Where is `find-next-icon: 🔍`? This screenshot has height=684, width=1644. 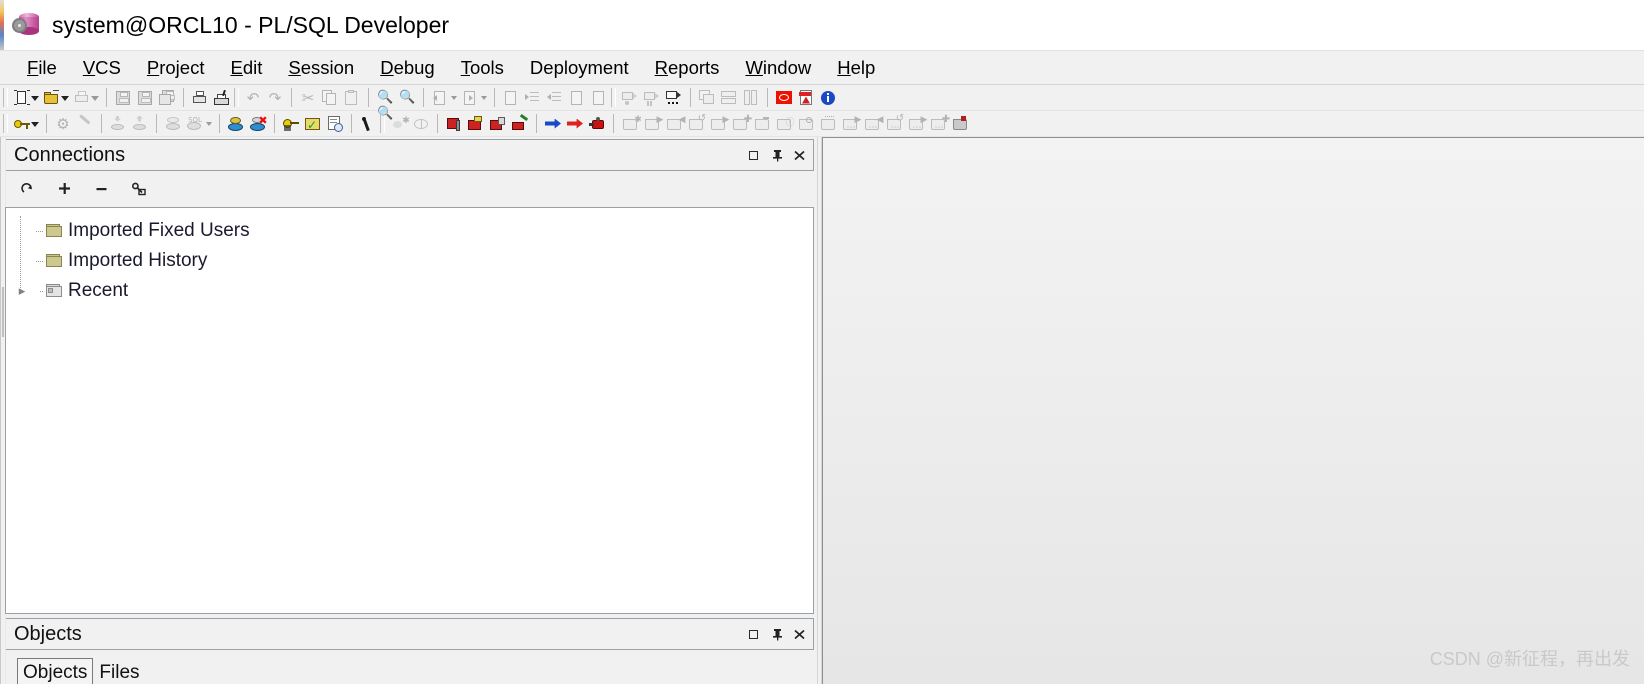 find-next-icon: 🔍 is located at coordinates (407, 97).